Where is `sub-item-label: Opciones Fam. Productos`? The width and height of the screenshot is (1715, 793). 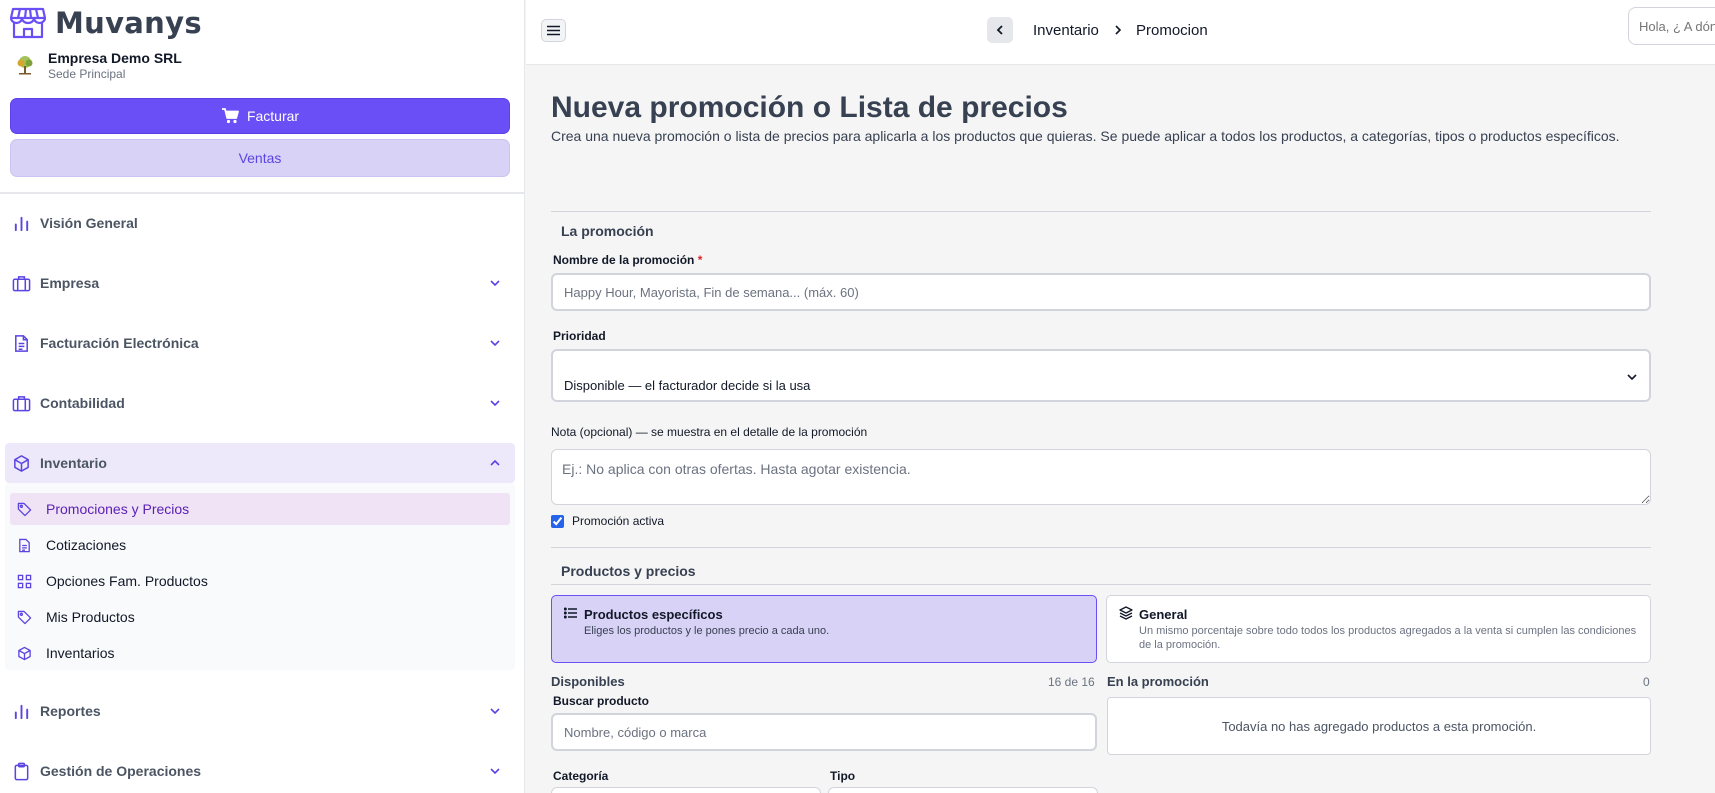
sub-item-label: Opciones Fam. Productos is located at coordinates (127, 581).